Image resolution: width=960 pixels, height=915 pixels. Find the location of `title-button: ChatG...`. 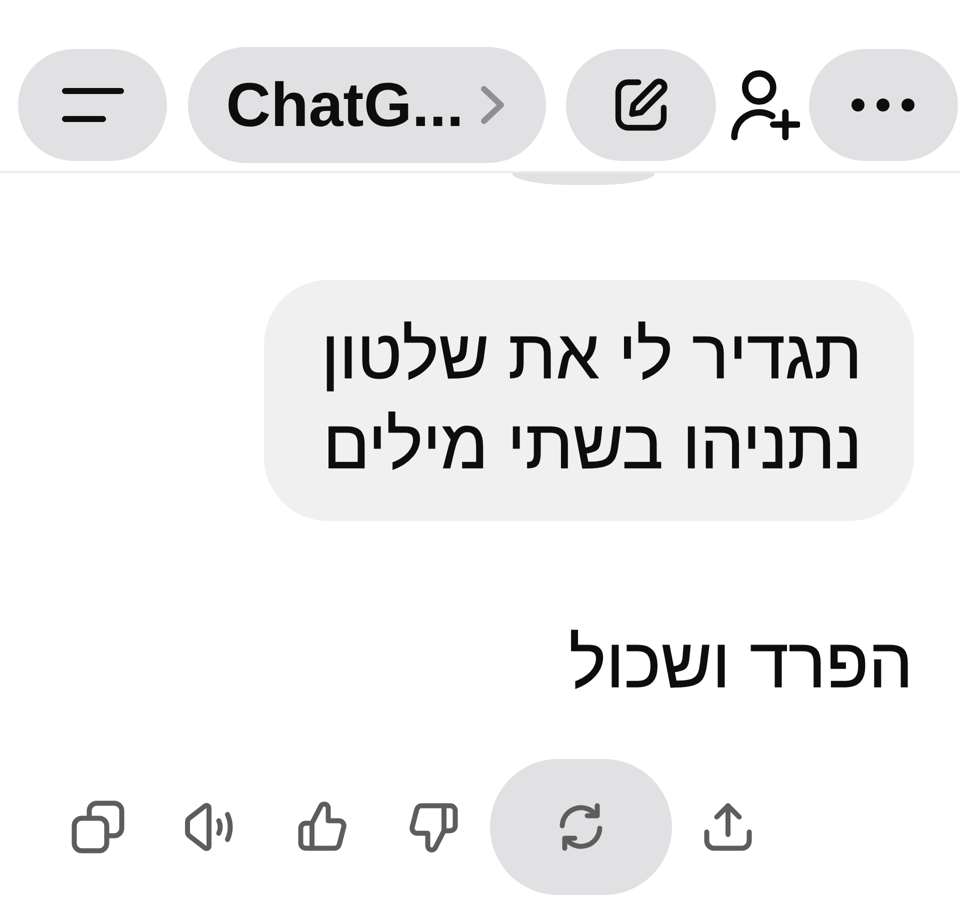

title-button: ChatG... is located at coordinates (367, 105).